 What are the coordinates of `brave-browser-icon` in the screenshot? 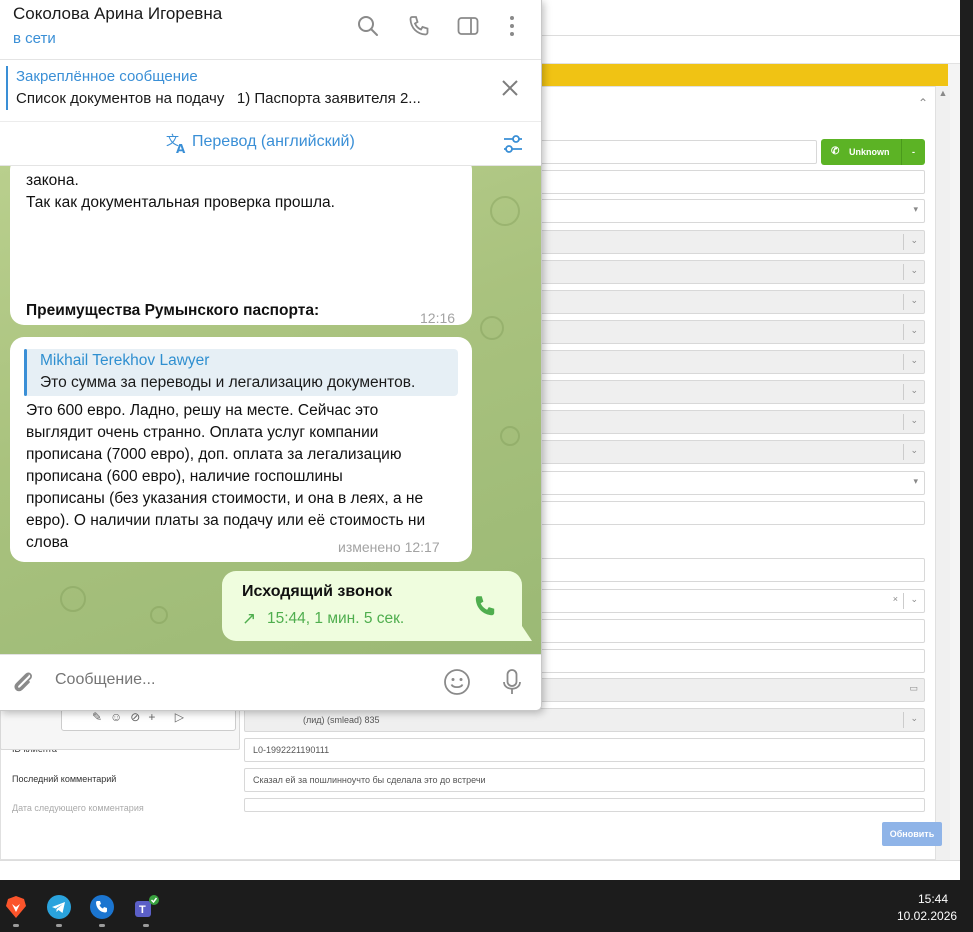 It's located at (16, 907).